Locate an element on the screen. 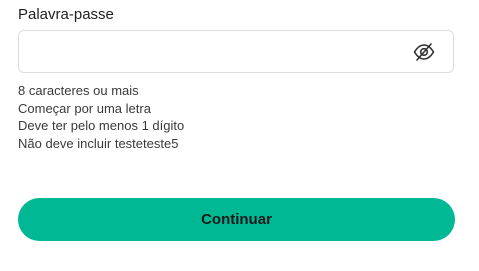 This screenshot has width=479, height=271. requirement-item: Não deve incluir testeteste5 is located at coordinates (98, 143).